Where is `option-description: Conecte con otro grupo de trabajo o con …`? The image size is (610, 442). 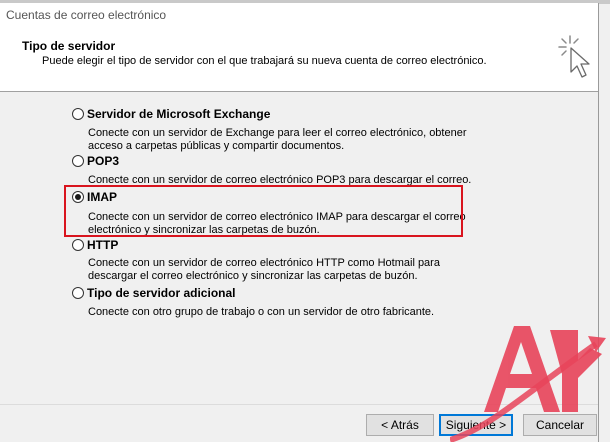 option-description: Conecte con otro grupo de trabajo o con … is located at coordinates (283, 312).